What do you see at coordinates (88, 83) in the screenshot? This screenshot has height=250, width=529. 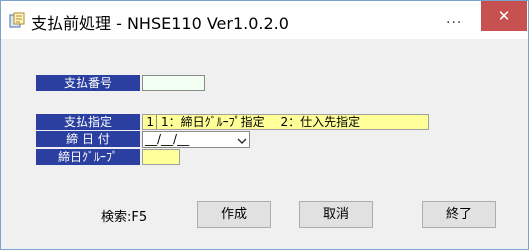 I see `shiharai-bango-label: 支払番号` at bounding box center [88, 83].